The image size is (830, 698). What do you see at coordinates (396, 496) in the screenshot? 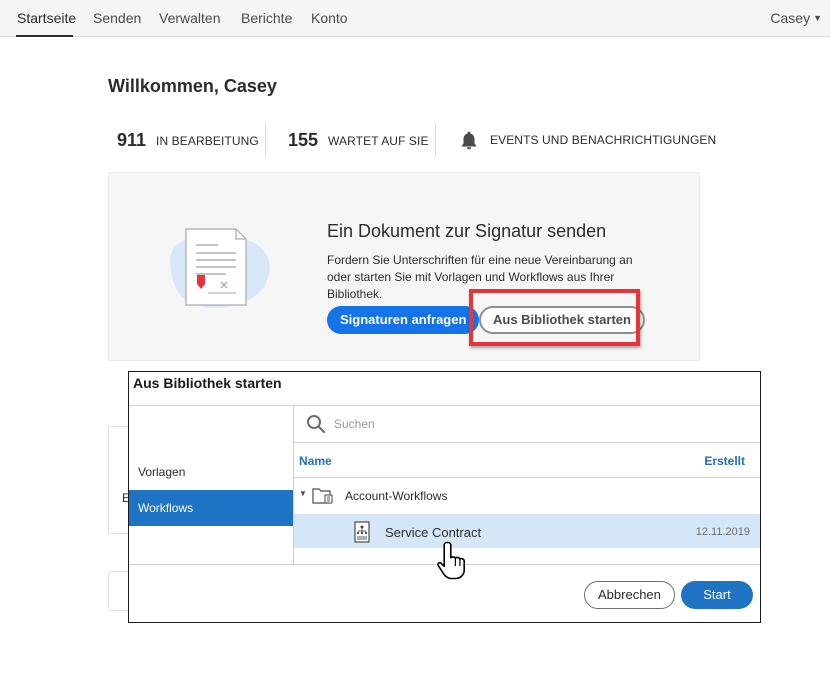
I see `folder-label: Account-Workflows` at bounding box center [396, 496].